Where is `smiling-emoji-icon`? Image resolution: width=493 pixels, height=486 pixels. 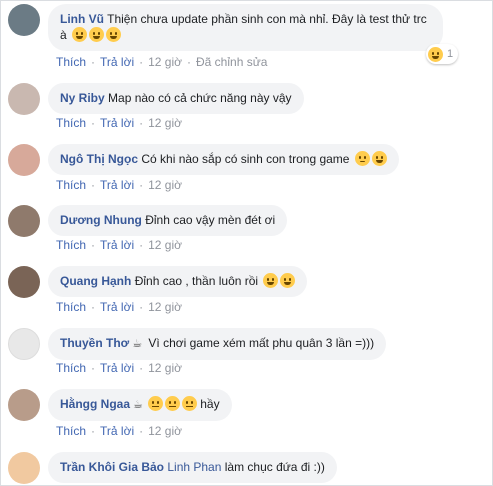
smiling-emoji-icon is located at coordinates (379, 158).